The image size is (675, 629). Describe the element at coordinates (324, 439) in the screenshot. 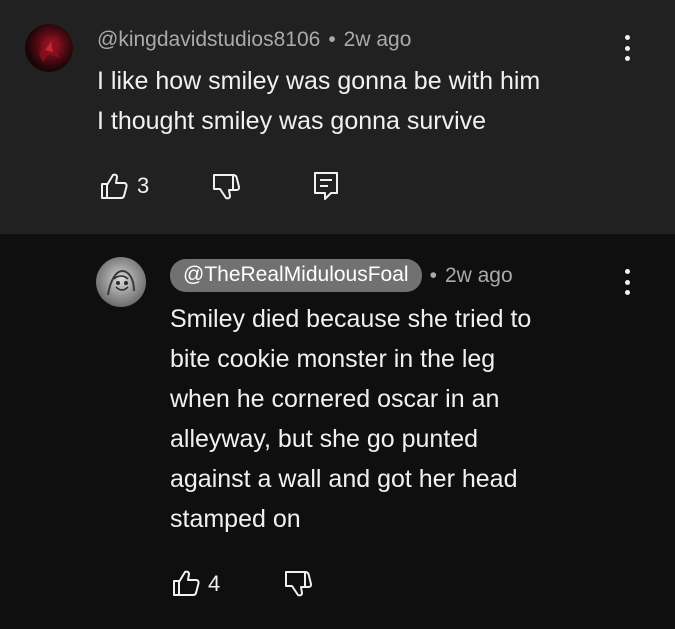

I see `reply-line: alleyway, but she go punted` at that location.